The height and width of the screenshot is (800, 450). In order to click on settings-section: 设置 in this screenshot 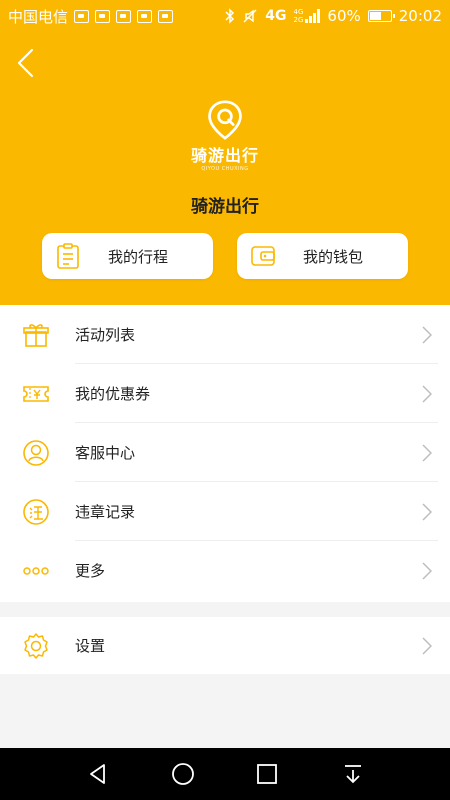, I will do `click(225, 645)`.